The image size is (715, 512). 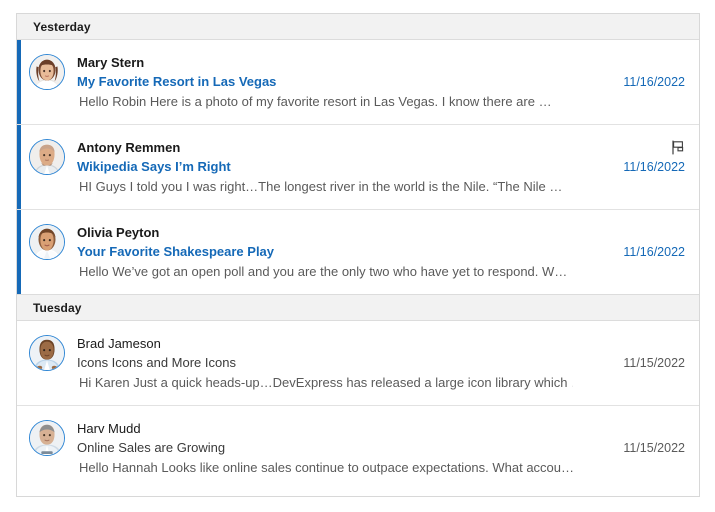 I want to click on mail-subject: Icons Icons and More Icons, so click(x=325, y=363).